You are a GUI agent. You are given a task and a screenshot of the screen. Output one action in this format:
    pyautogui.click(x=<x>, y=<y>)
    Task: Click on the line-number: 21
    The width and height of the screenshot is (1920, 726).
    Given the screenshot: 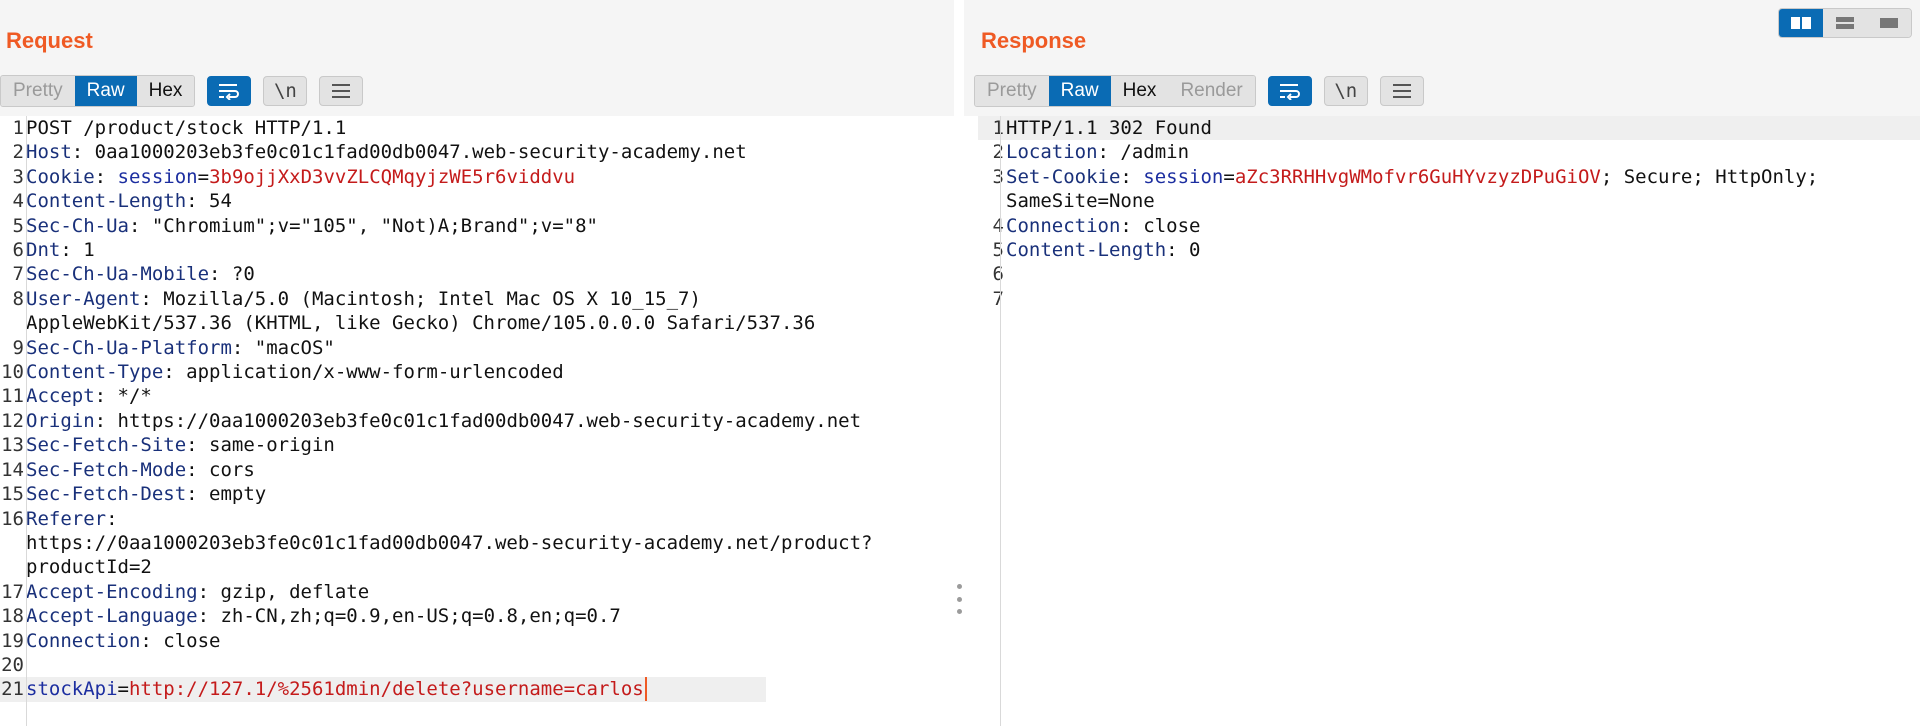 What is the action you would take?
    pyautogui.click(x=12, y=689)
    